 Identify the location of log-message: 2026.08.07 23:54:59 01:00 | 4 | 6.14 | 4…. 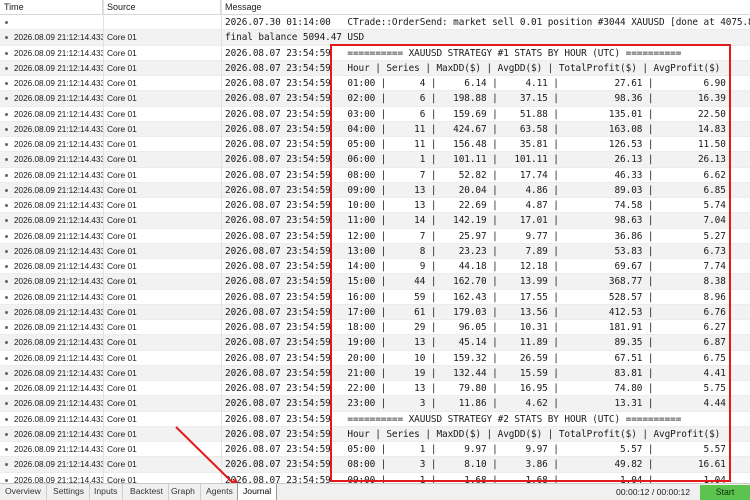
(475, 83).